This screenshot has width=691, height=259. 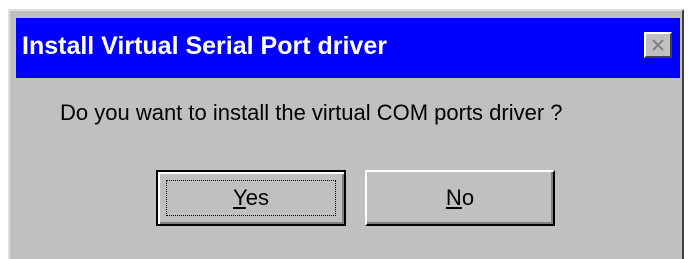 What do you see at coordinates (204, 46) in the screenshot?
I see `window-title: Install Virtual Serial Port driver` at bounding box center [204, 46].